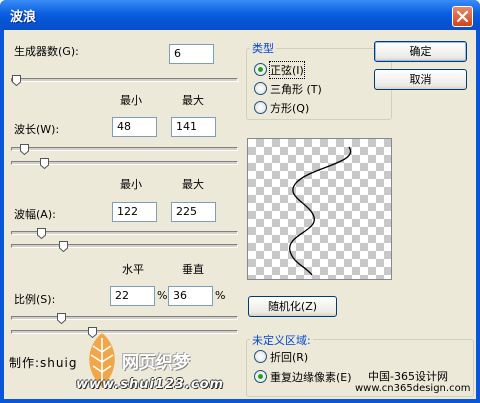 The width and height of the screenshot is (480, 403). What do you see at coordinates (35, 214) in the screenshot?
I see `amplitude-label: 波幅(A):` at bounding box center [35, 214].